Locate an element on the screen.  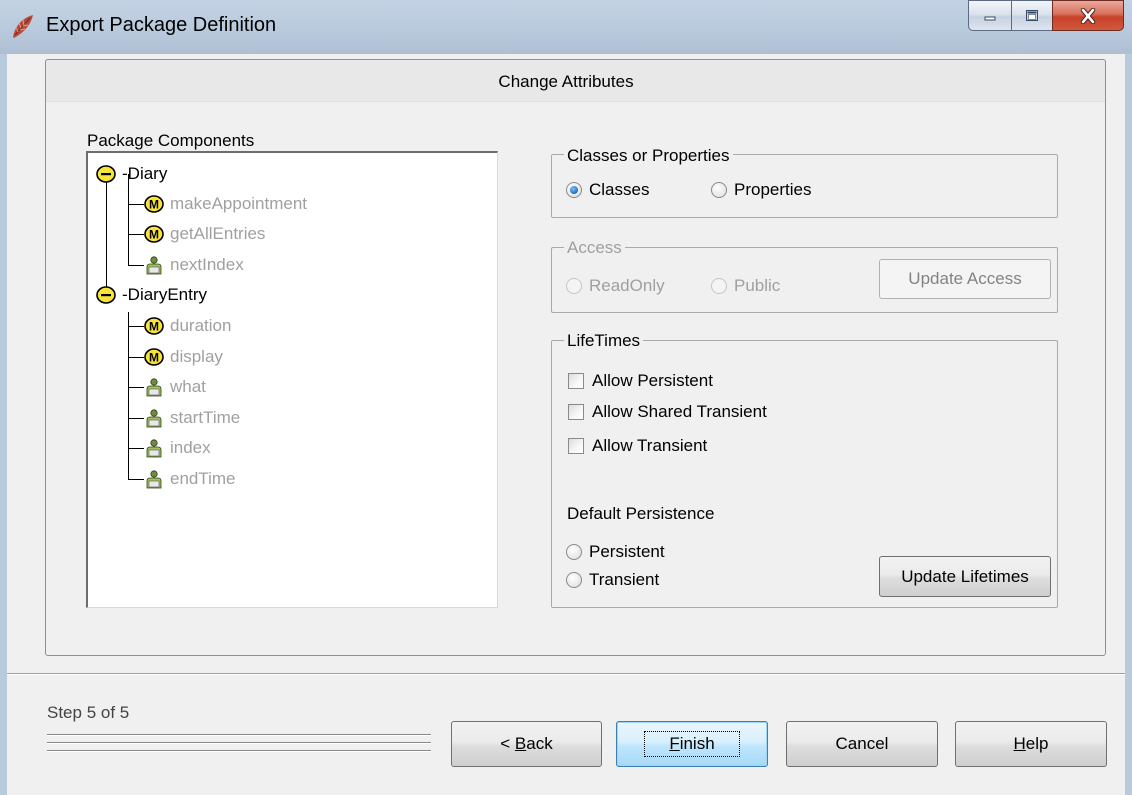
back-button: < Back is located at coordinates (526, 744).